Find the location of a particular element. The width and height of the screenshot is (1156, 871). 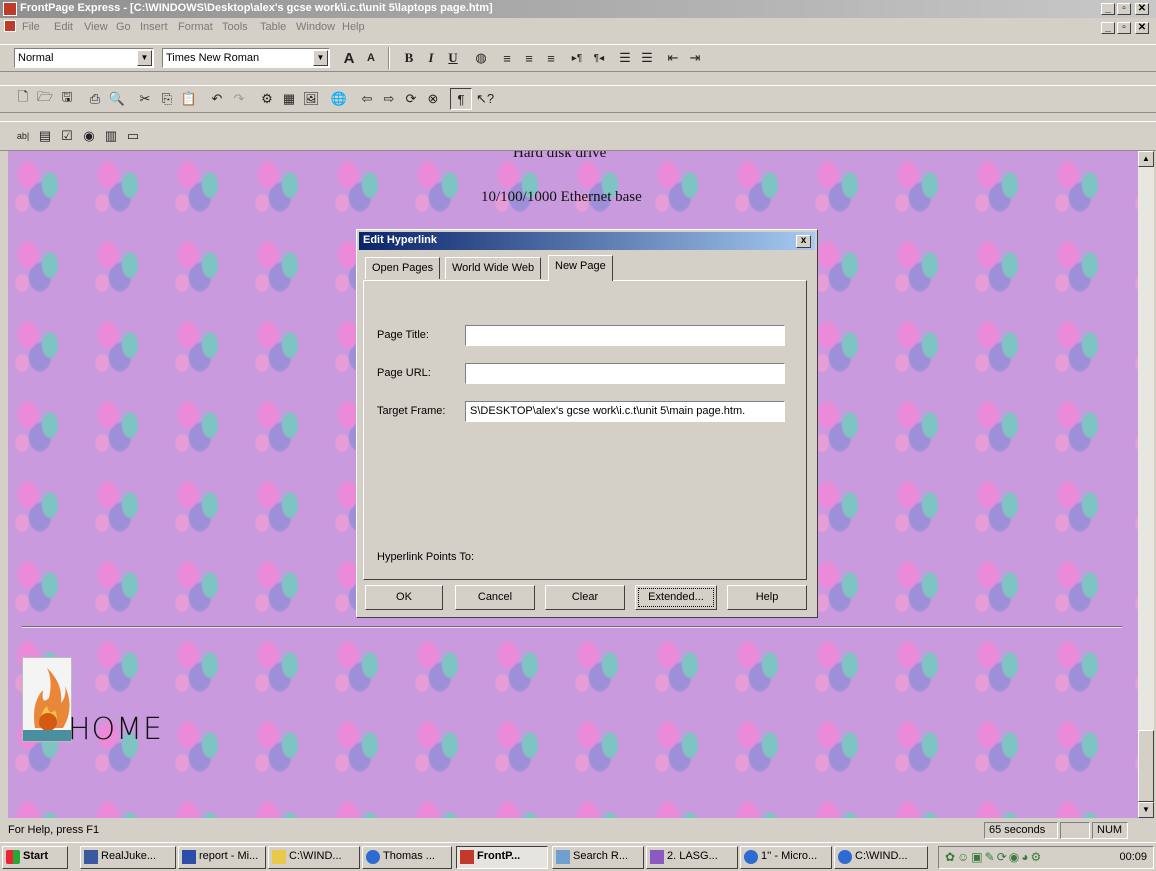

underline-icon: U is located at coordinates (453, 58).